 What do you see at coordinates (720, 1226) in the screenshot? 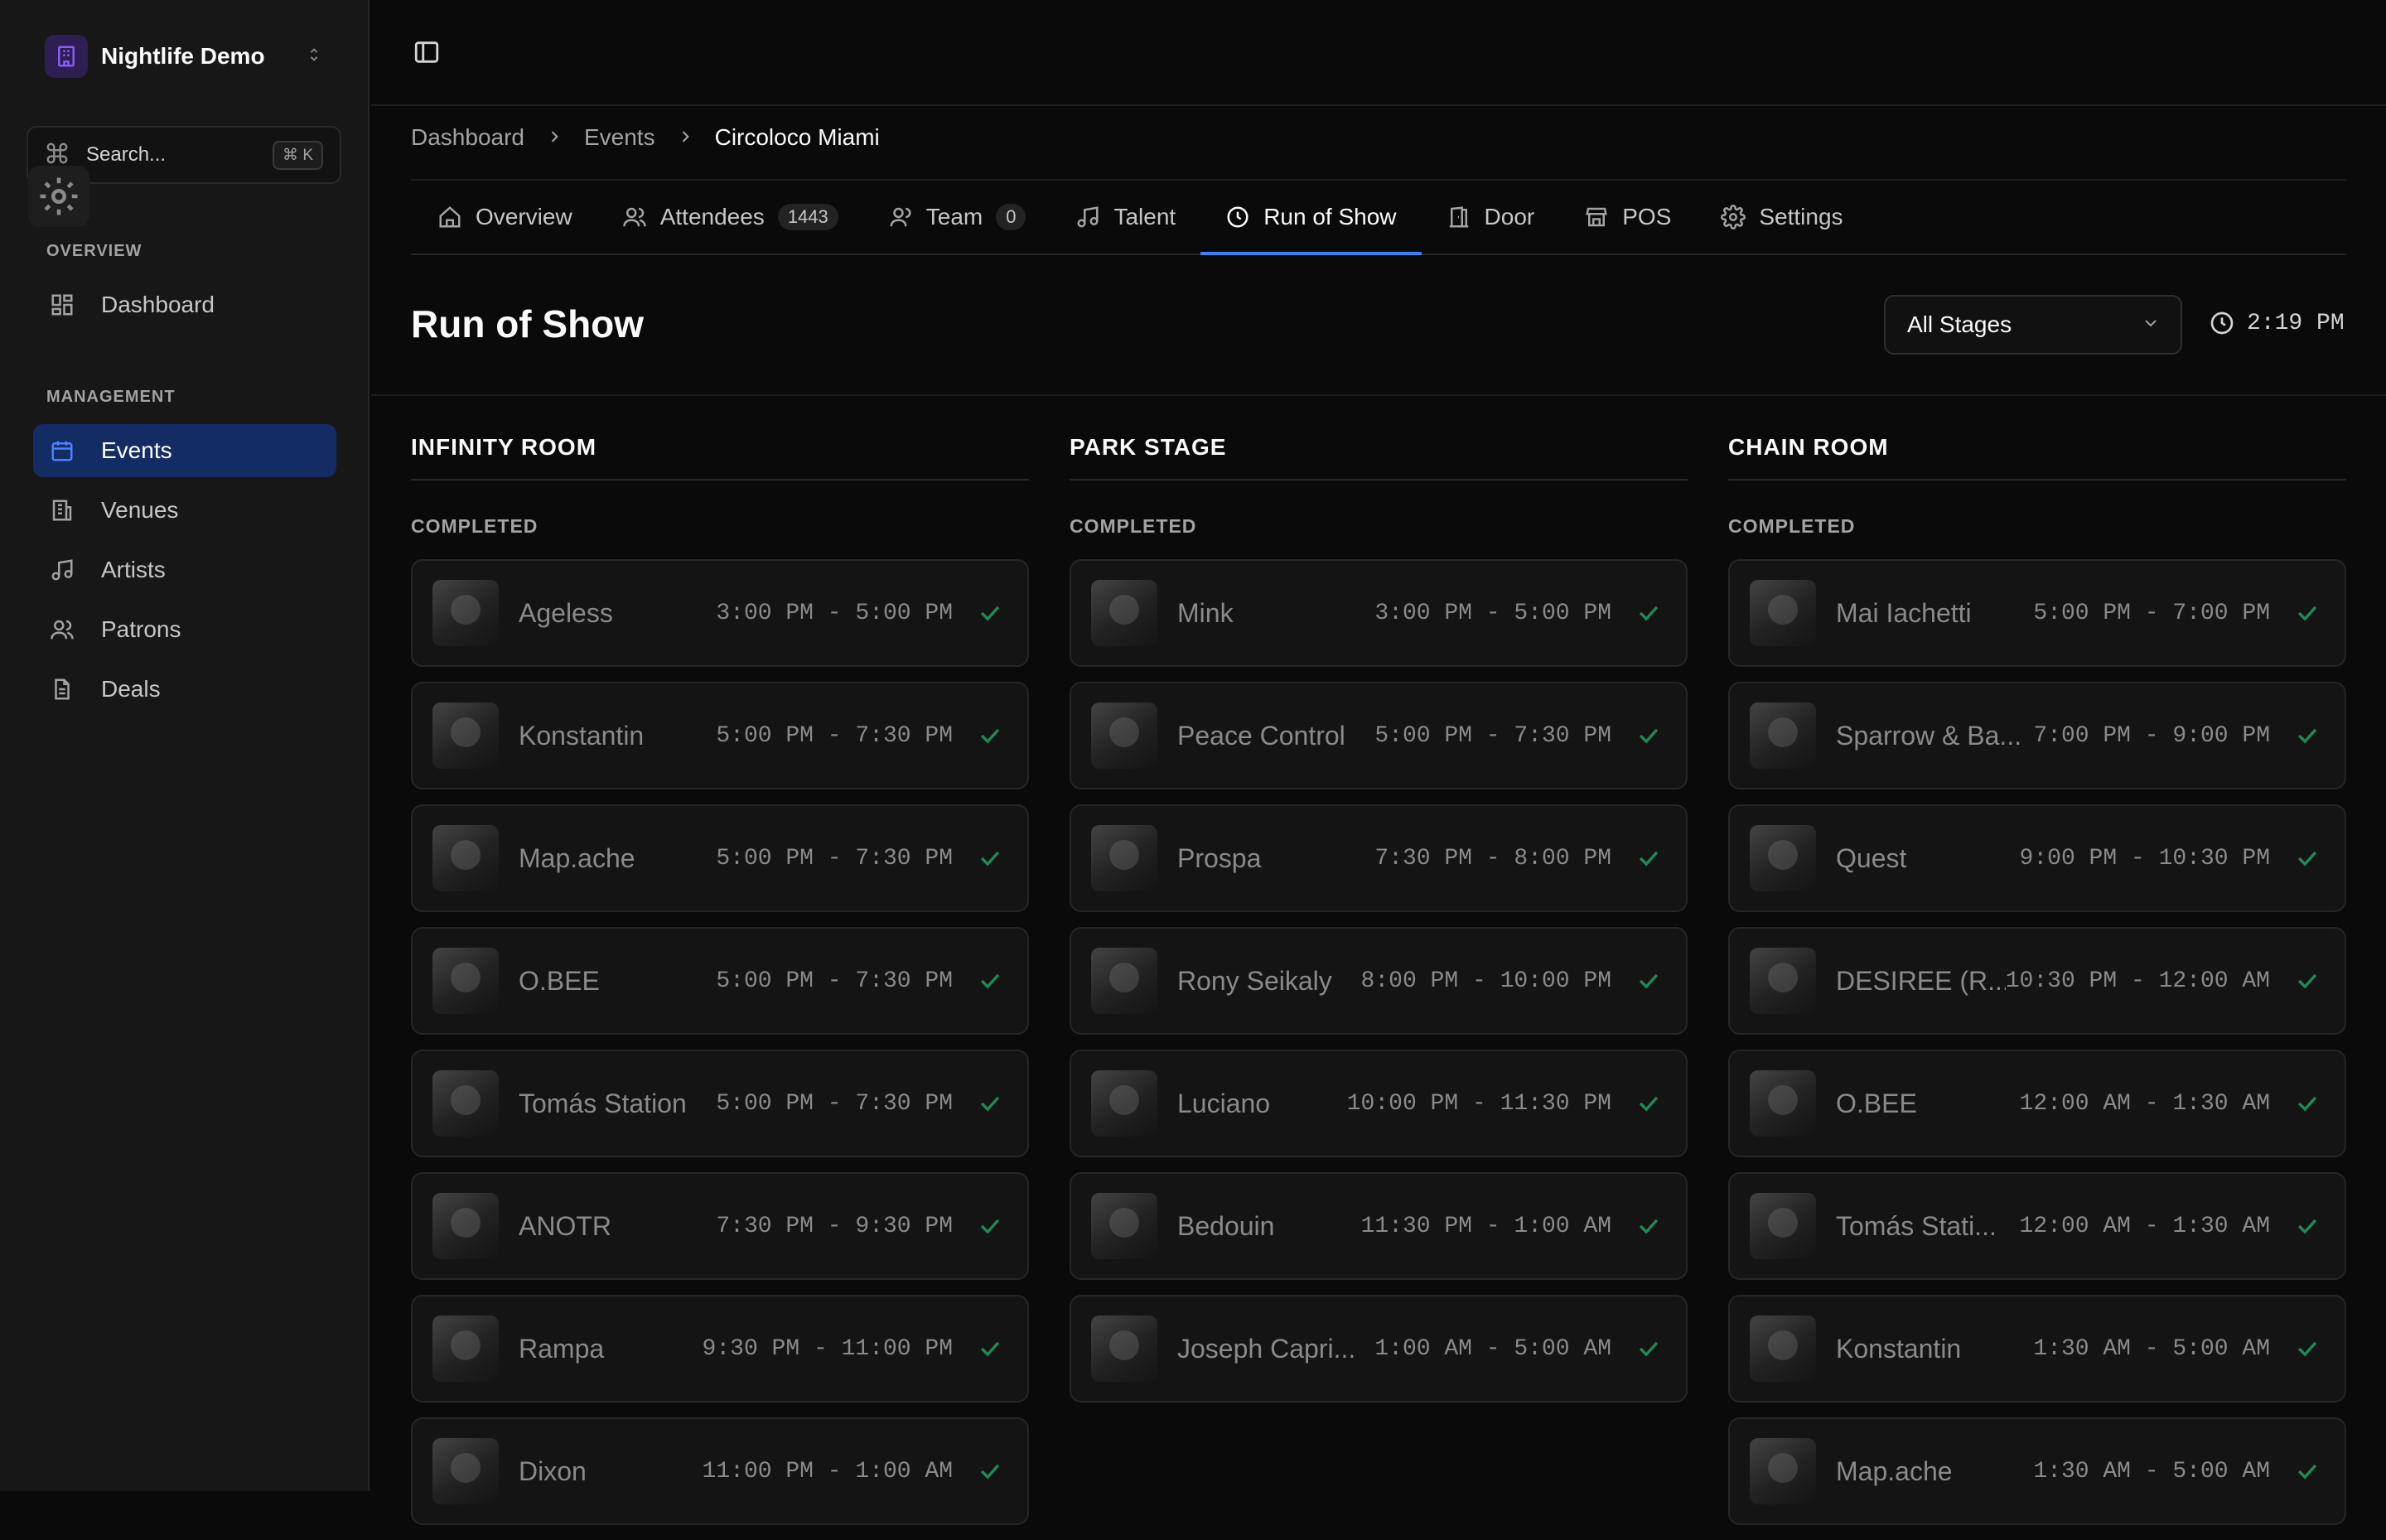
I see `set-card: ANOTR 7:30 PM - 9:30 PM` at bounding box center [720, 1226].